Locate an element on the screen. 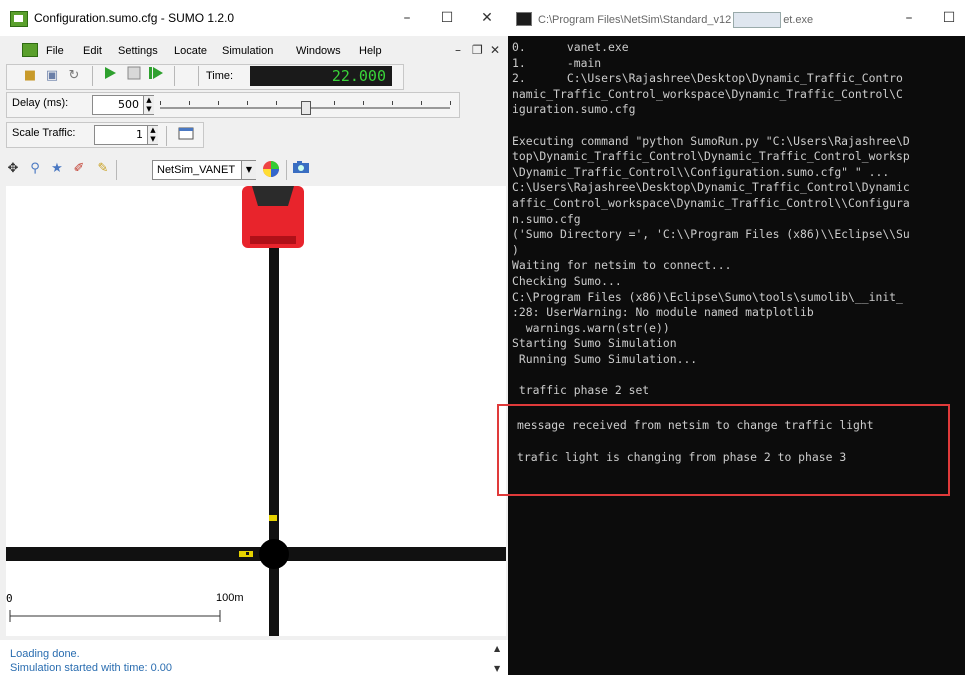  status-line: Loading done. is located at coordinates (45, 654).